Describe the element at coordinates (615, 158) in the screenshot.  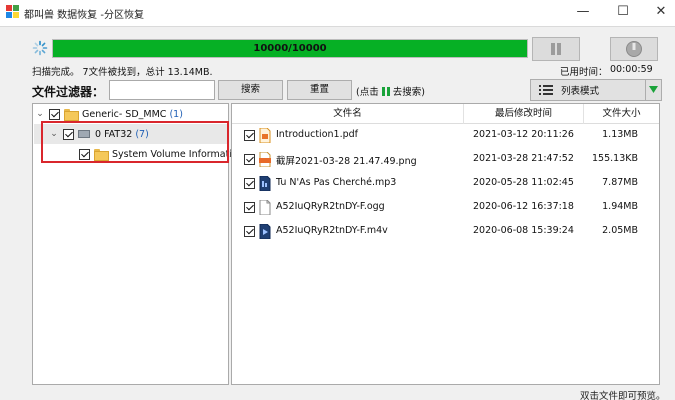
I see `file-size: 155.13KB` at that location.